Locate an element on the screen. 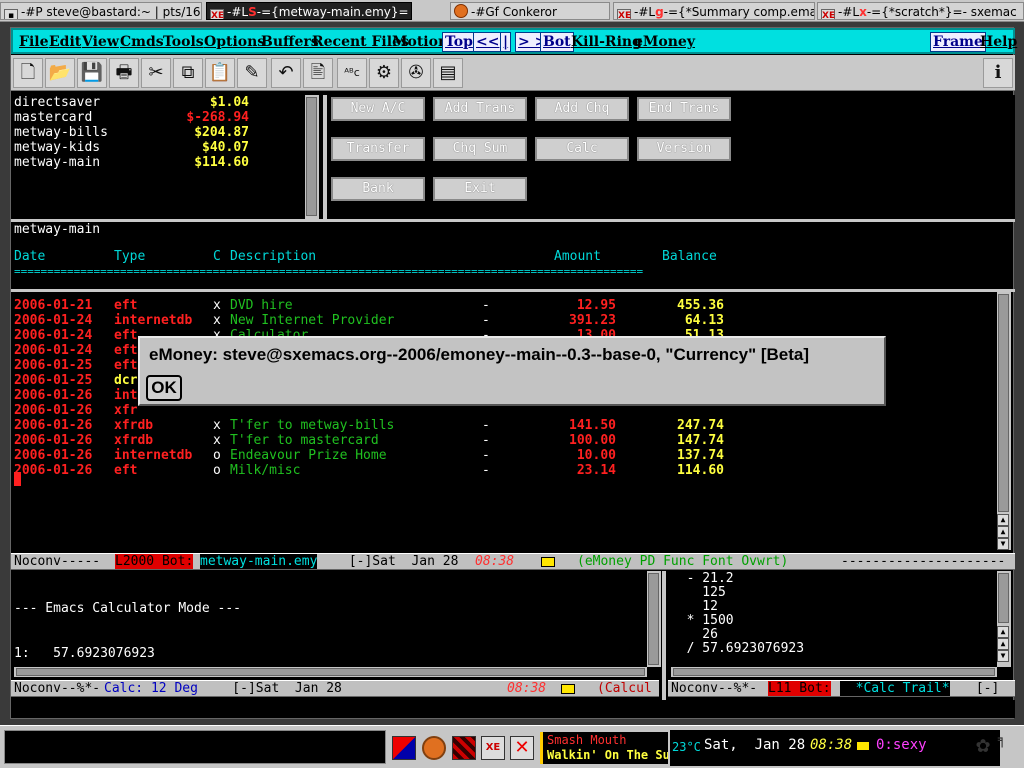  calc-scrollbar-thumb is located at coordinates (653, 619).